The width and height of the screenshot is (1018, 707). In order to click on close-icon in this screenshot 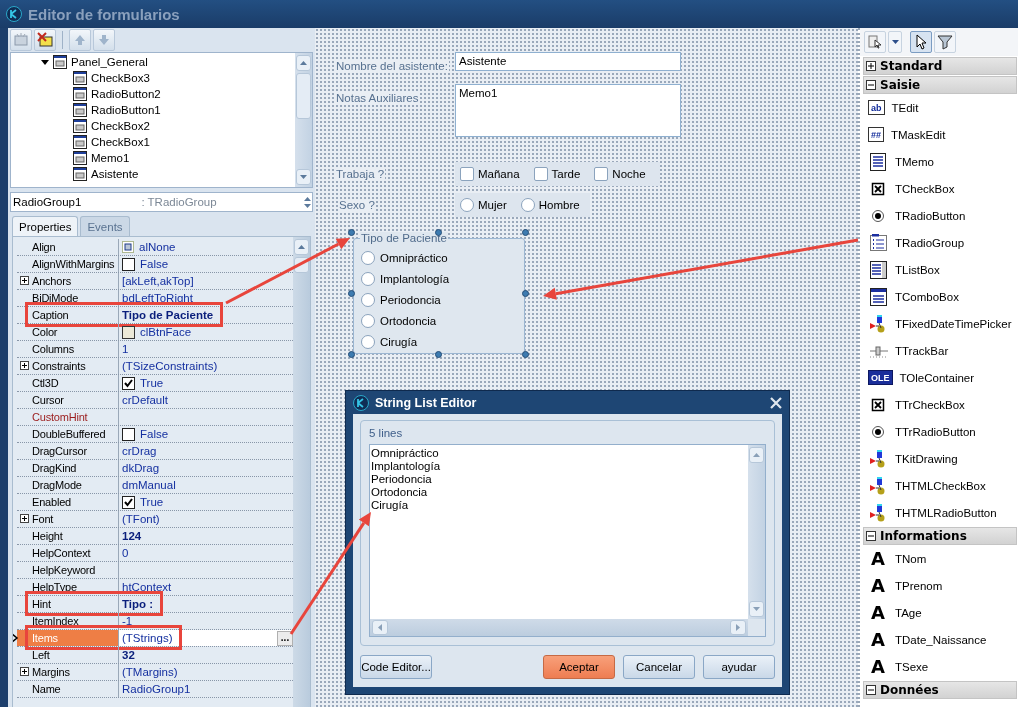, I will do `click(776, 402)`.